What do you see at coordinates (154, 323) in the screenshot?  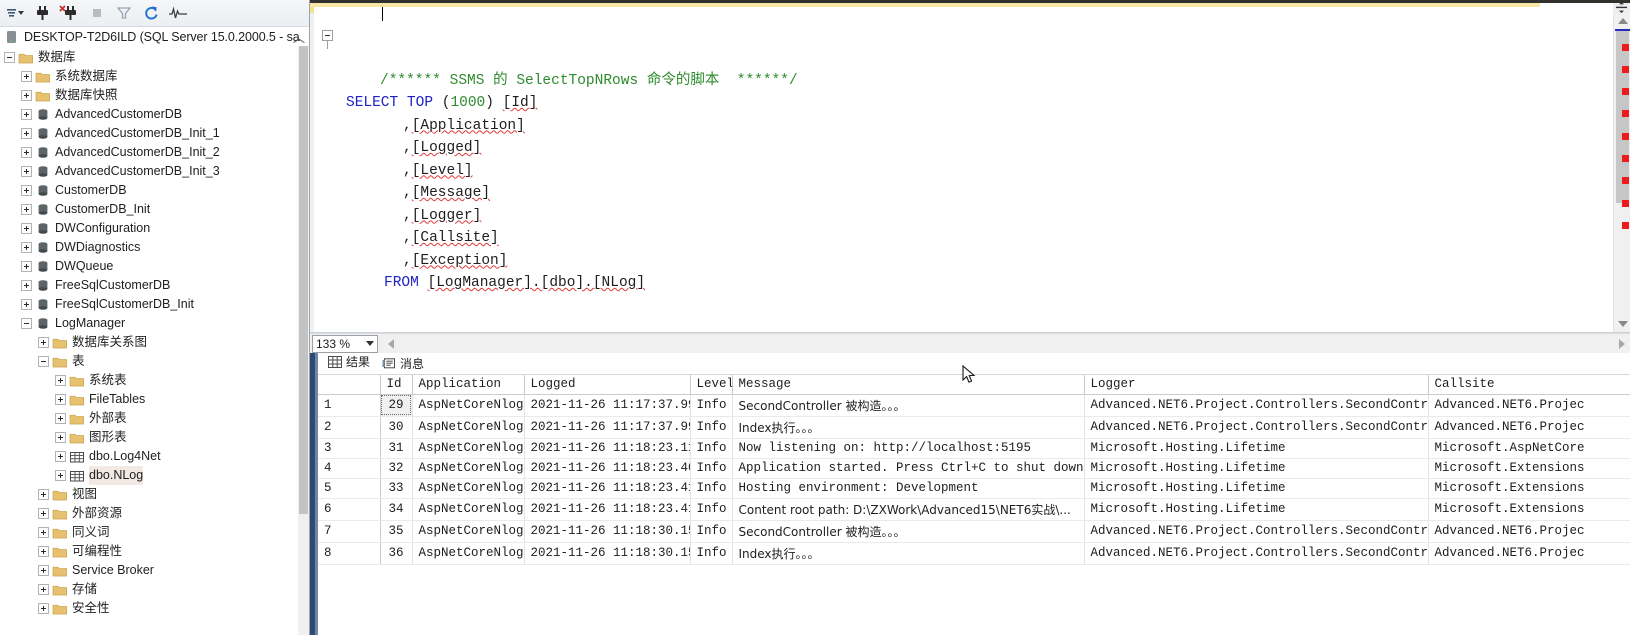 I see `tree-node-LogManager: LogManager` at bounding box center [154, 323].